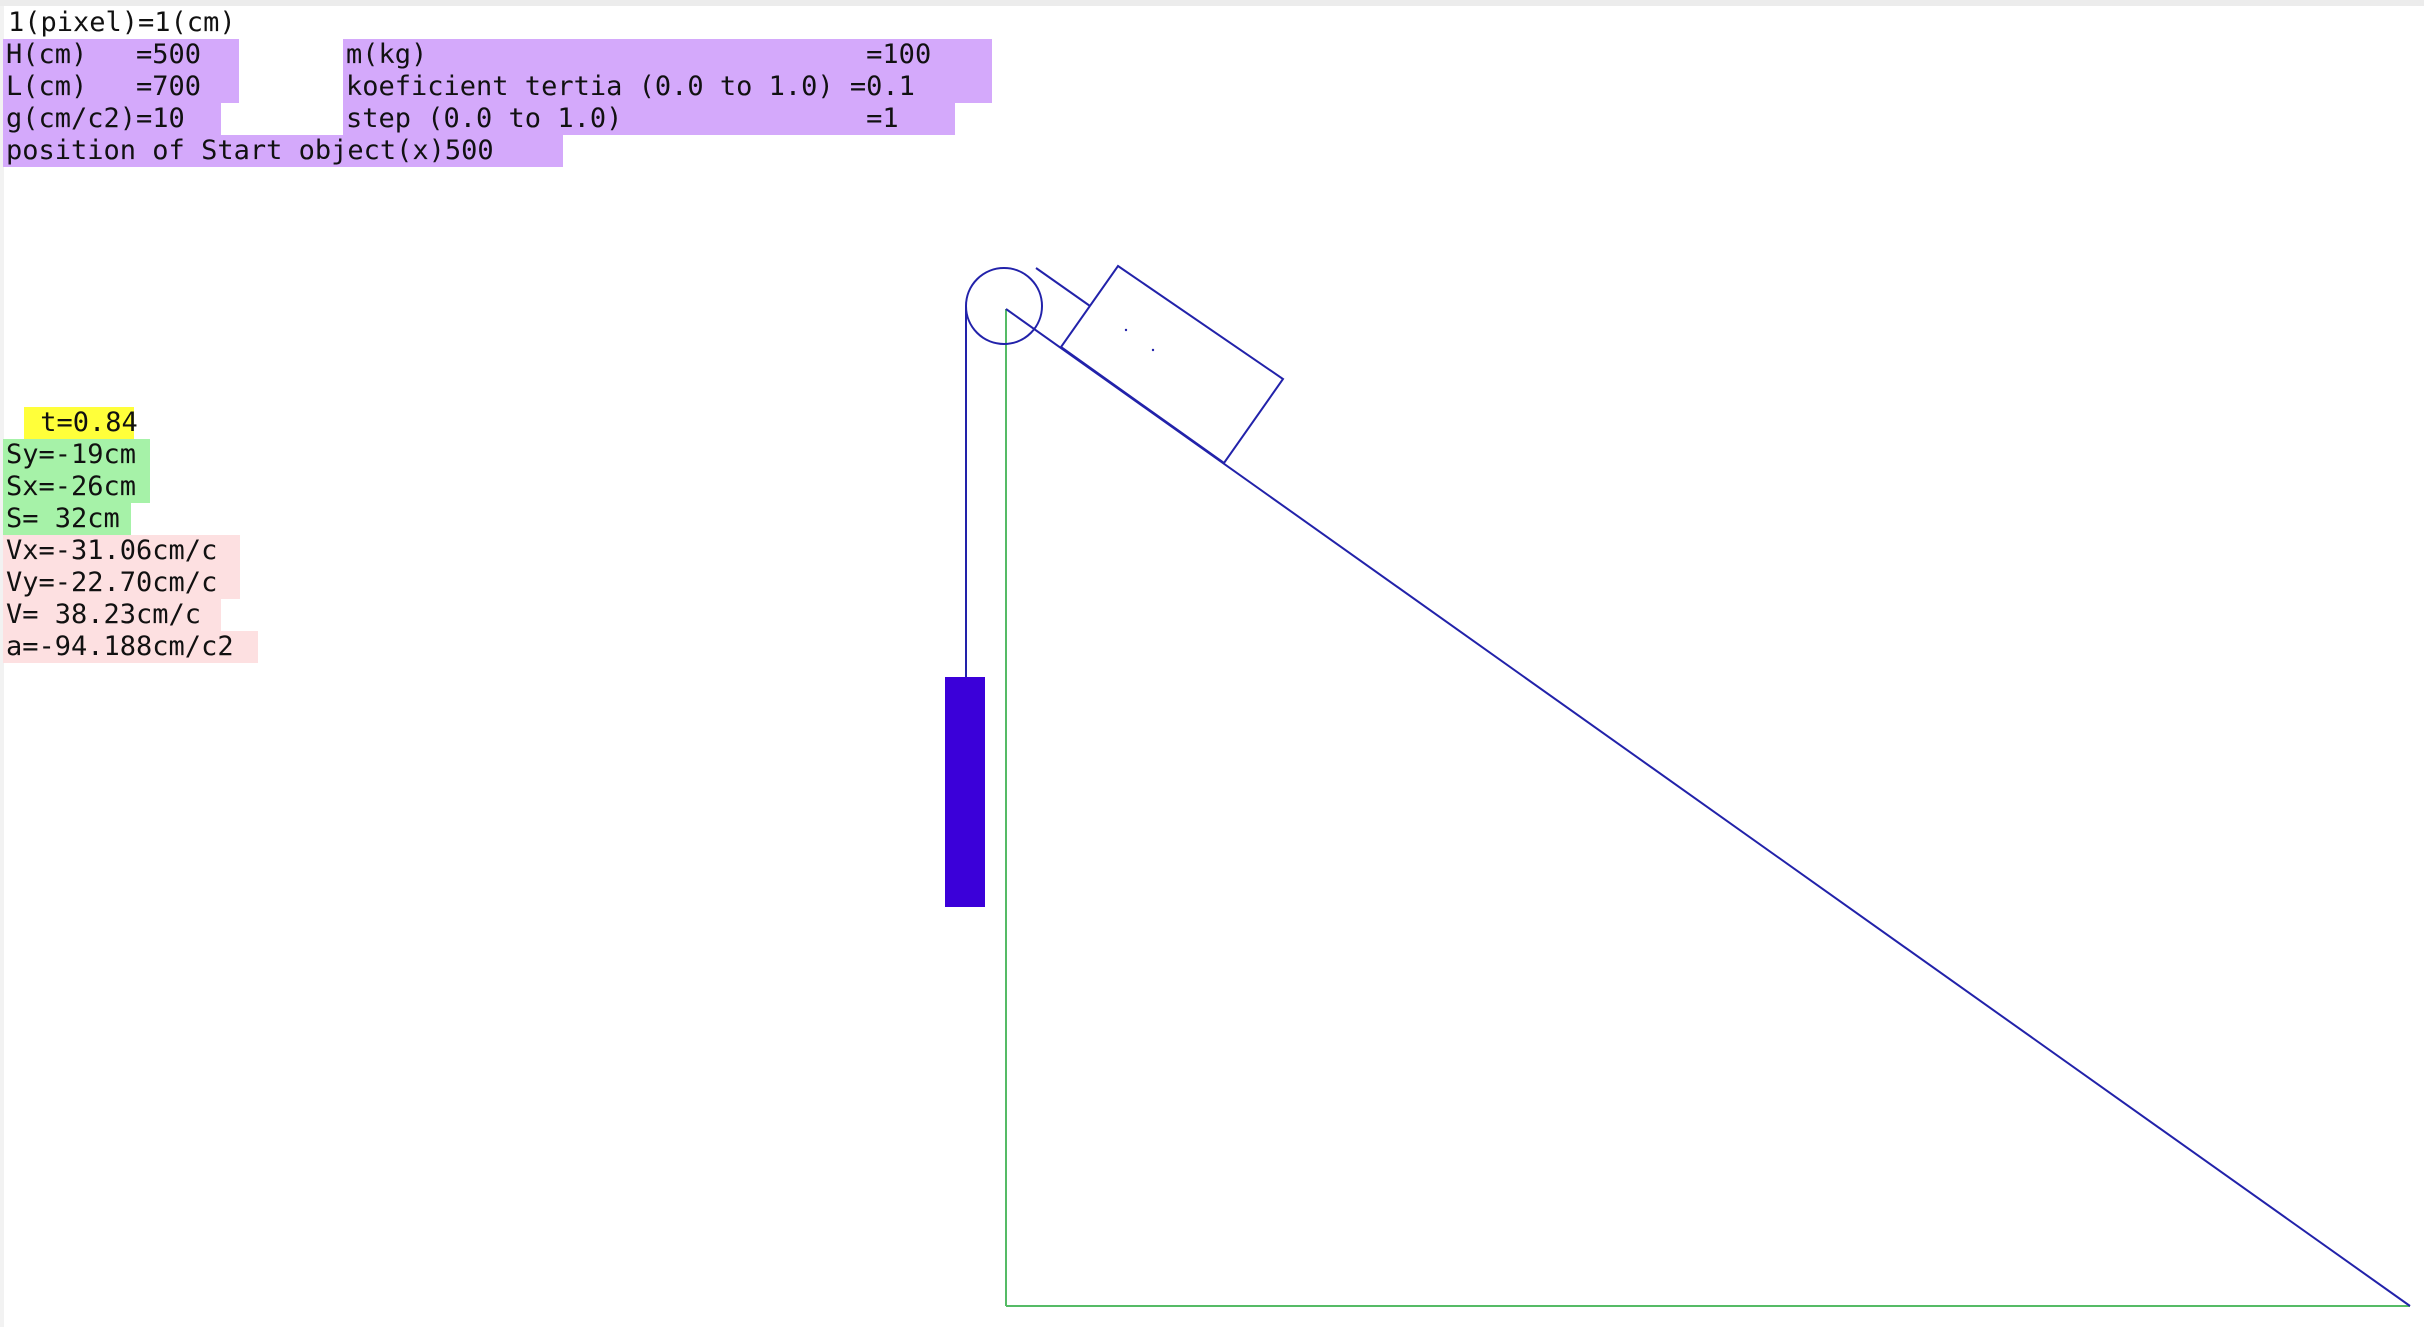 This screenshot has height=1327, width=2424. What do you see at coordinates (1063, 287) in the screenshot?
I see `incline-rope` at bounding box center [1063, 287].